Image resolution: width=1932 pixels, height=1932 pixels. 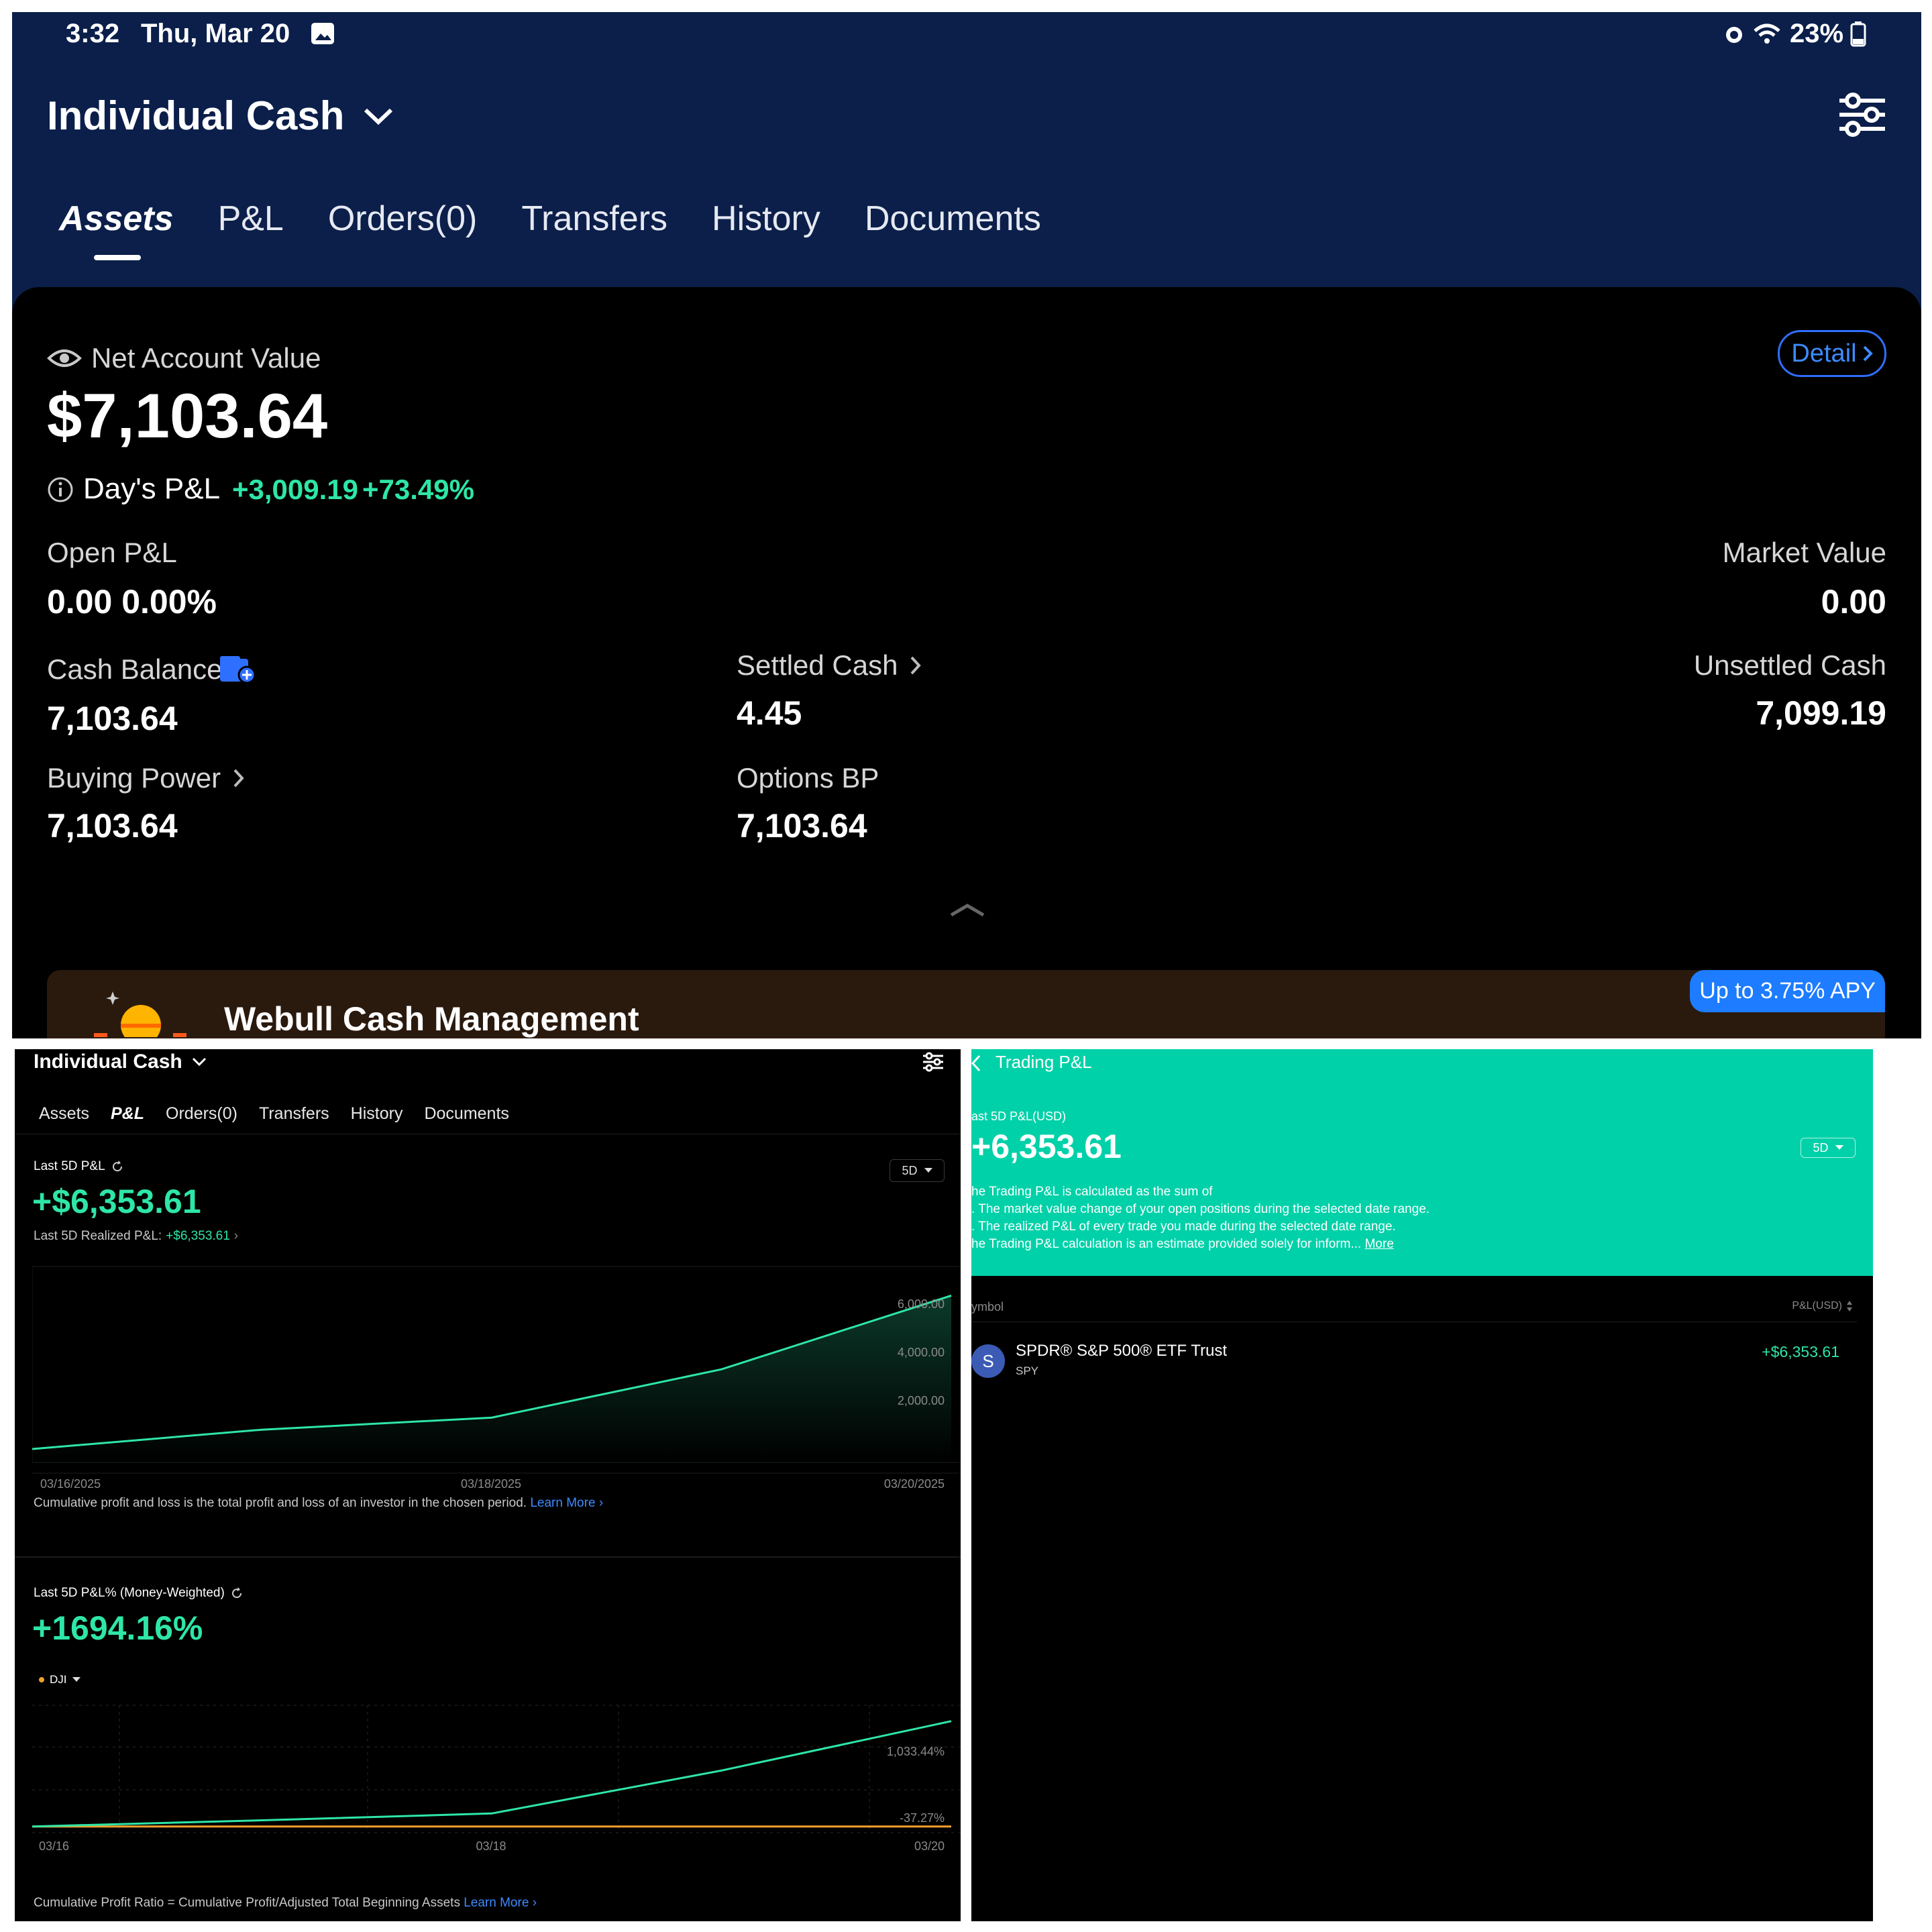 What do you see at coordinates (1046, 1146) in the screenshot?
I see `pnl-value: +6,353.61` at bounding box center [1046, 1146].